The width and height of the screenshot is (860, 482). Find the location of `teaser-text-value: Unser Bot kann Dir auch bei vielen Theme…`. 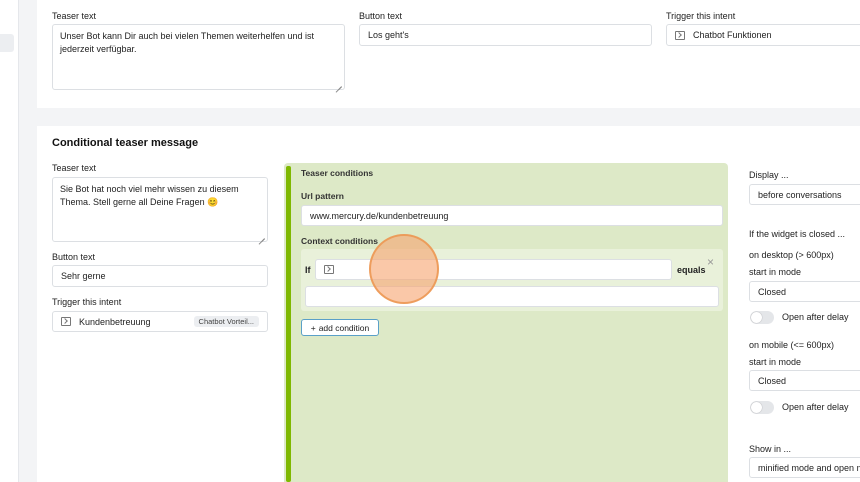

teaser-text-value: Unser Bot kann Dir auch bei vielen Theme… is located at coordinates (187, 42).